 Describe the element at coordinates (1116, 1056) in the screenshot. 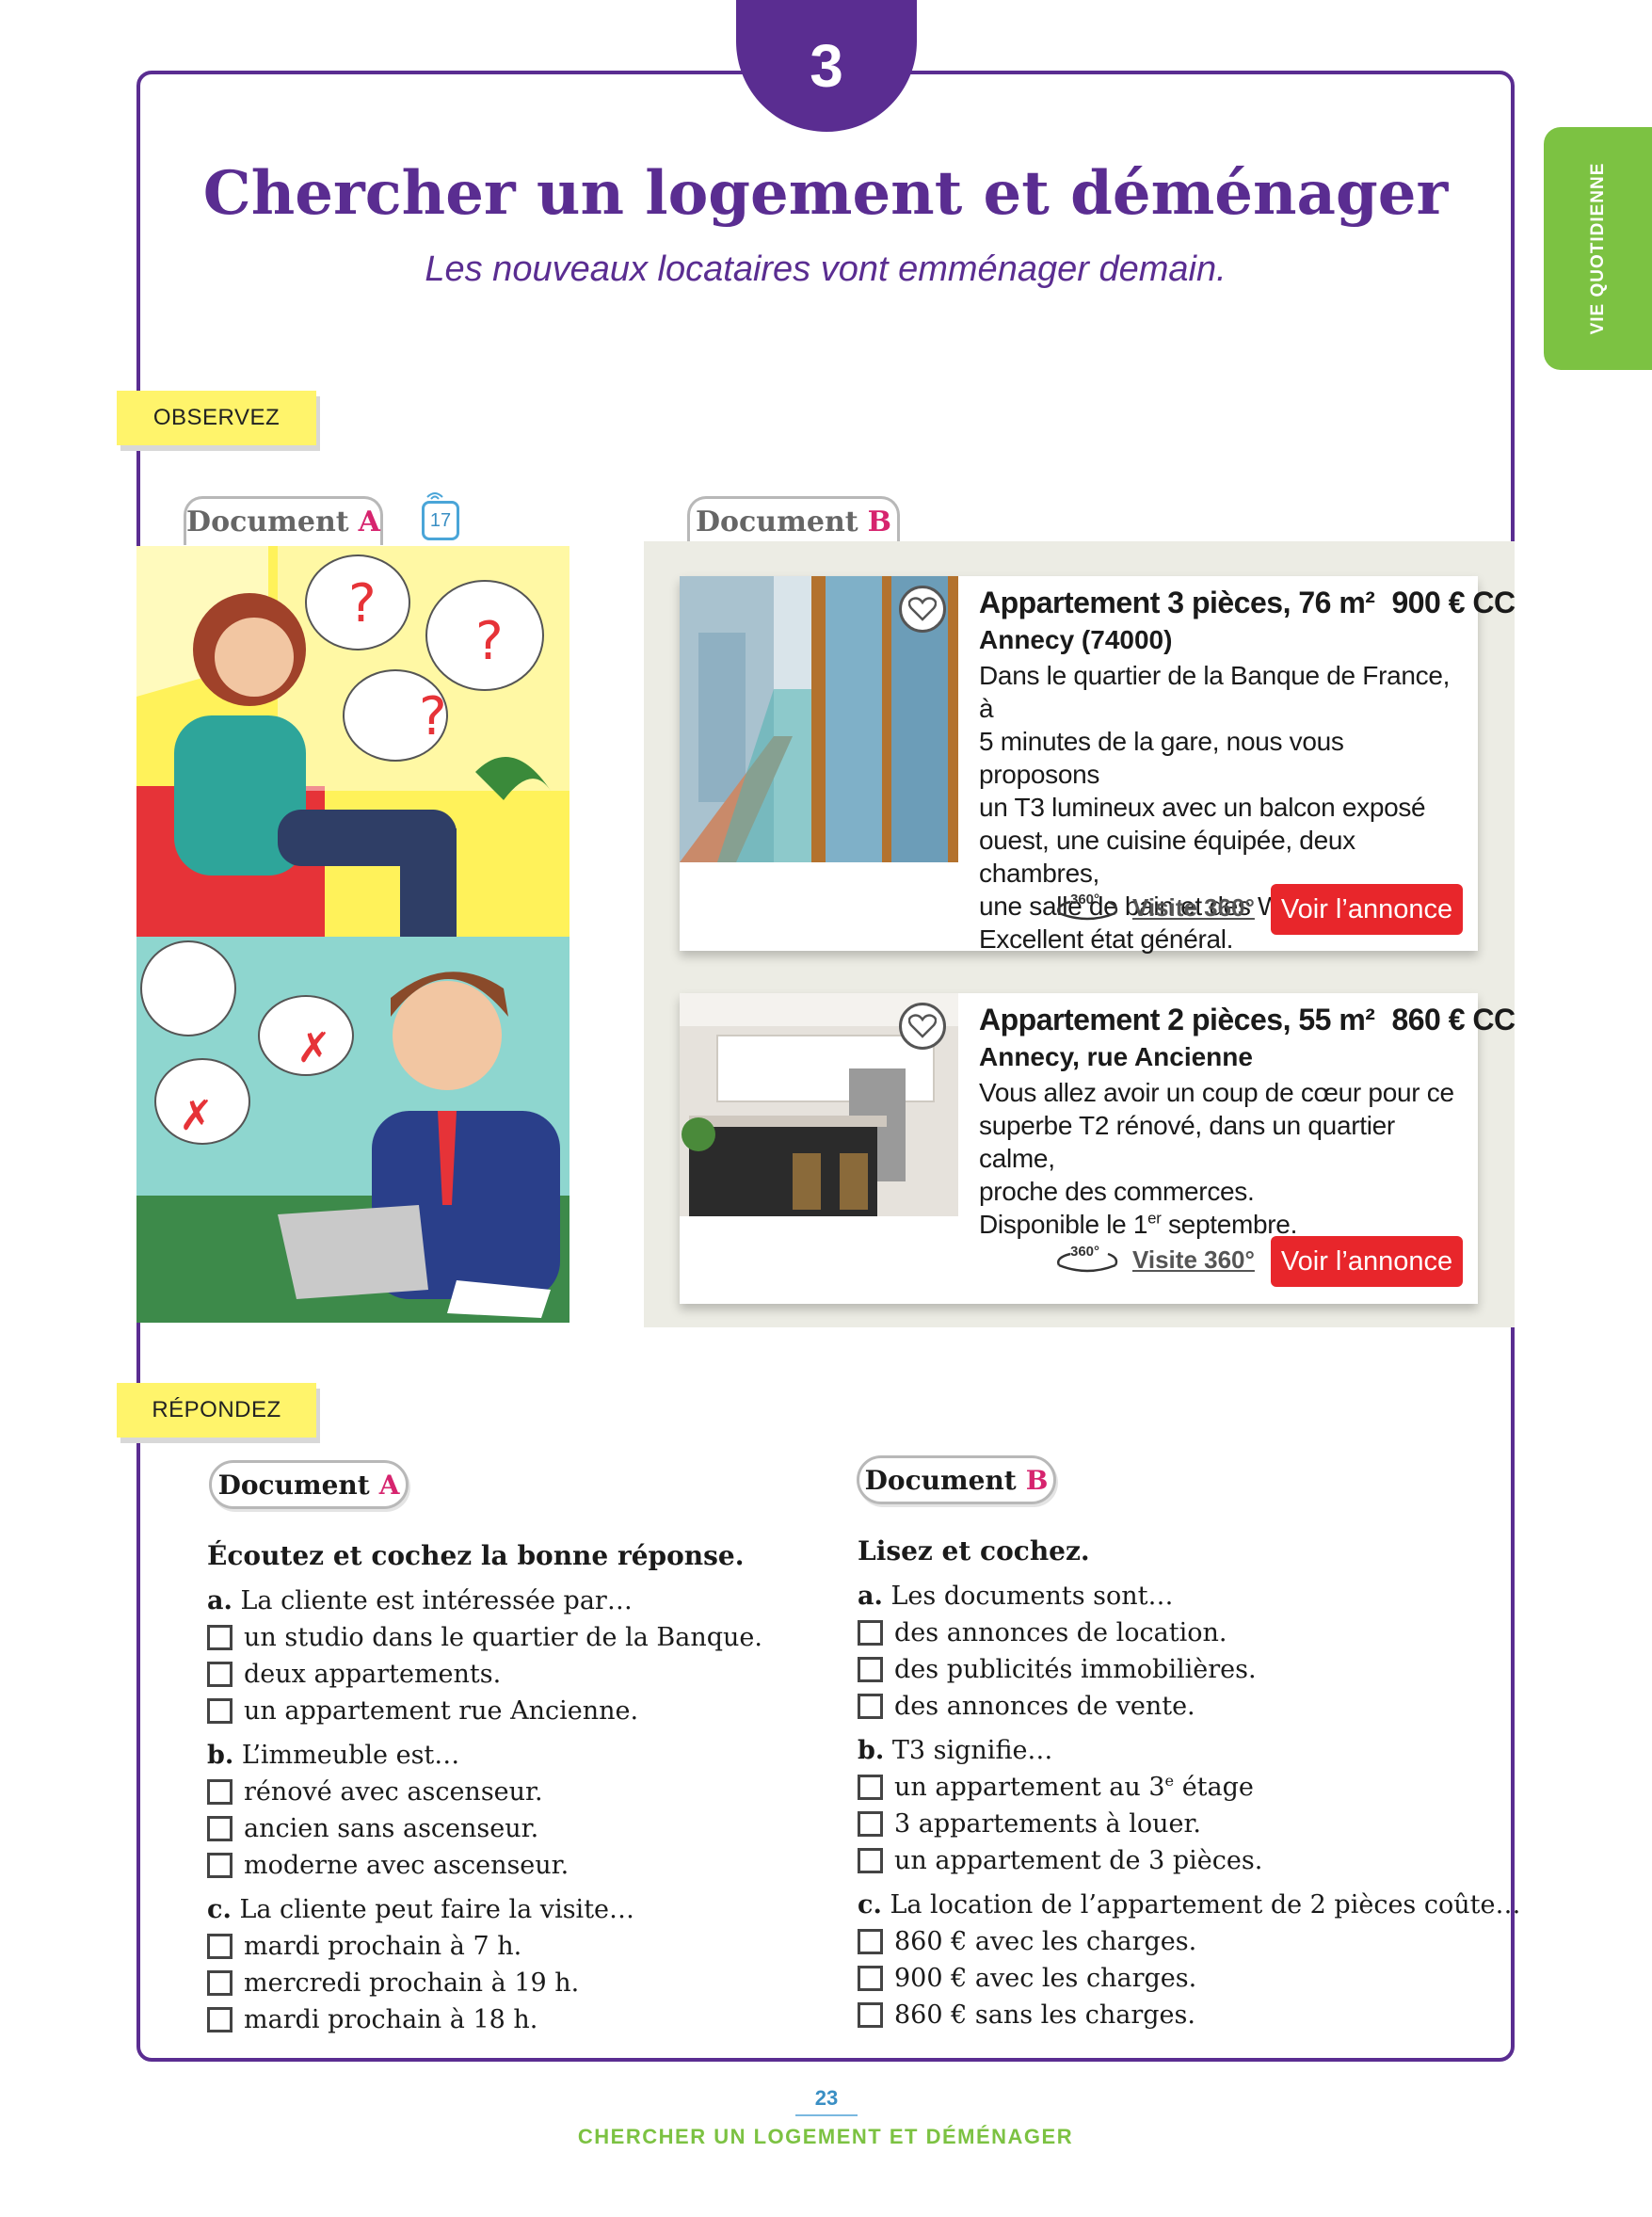

I see `listing-location: Annecy, rue Ancienne` at that location.